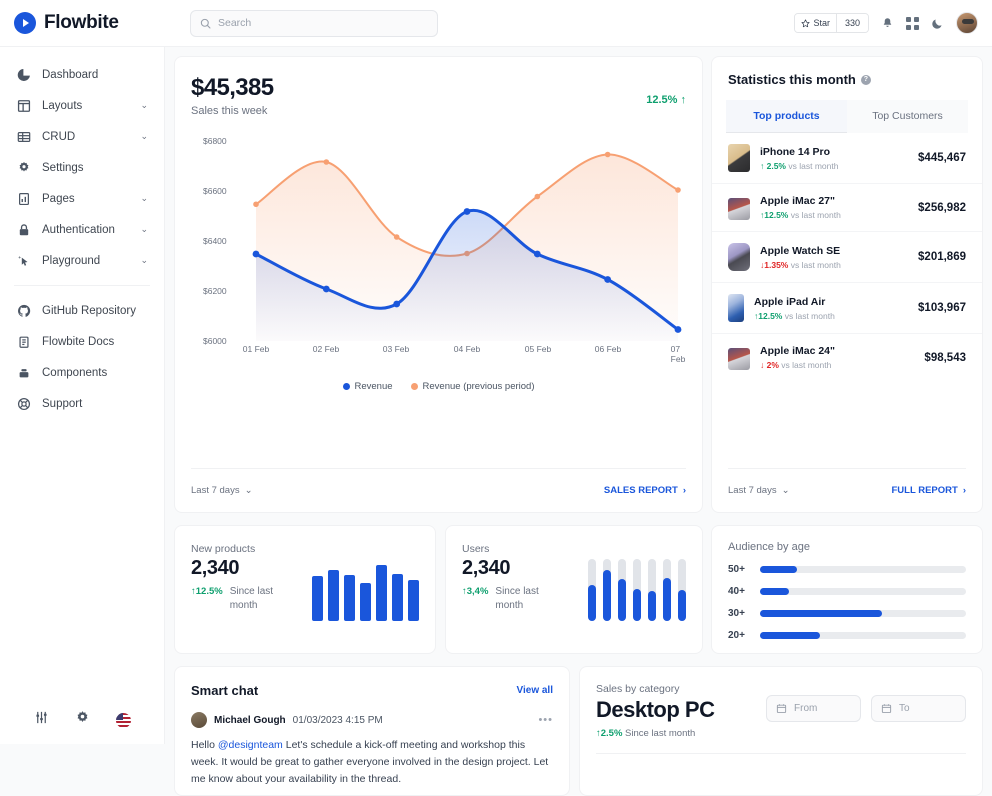 The image size is (992, 796). Describe the element at coordinates (23, 136) in the screenshot. I see `table-icon` at that location.